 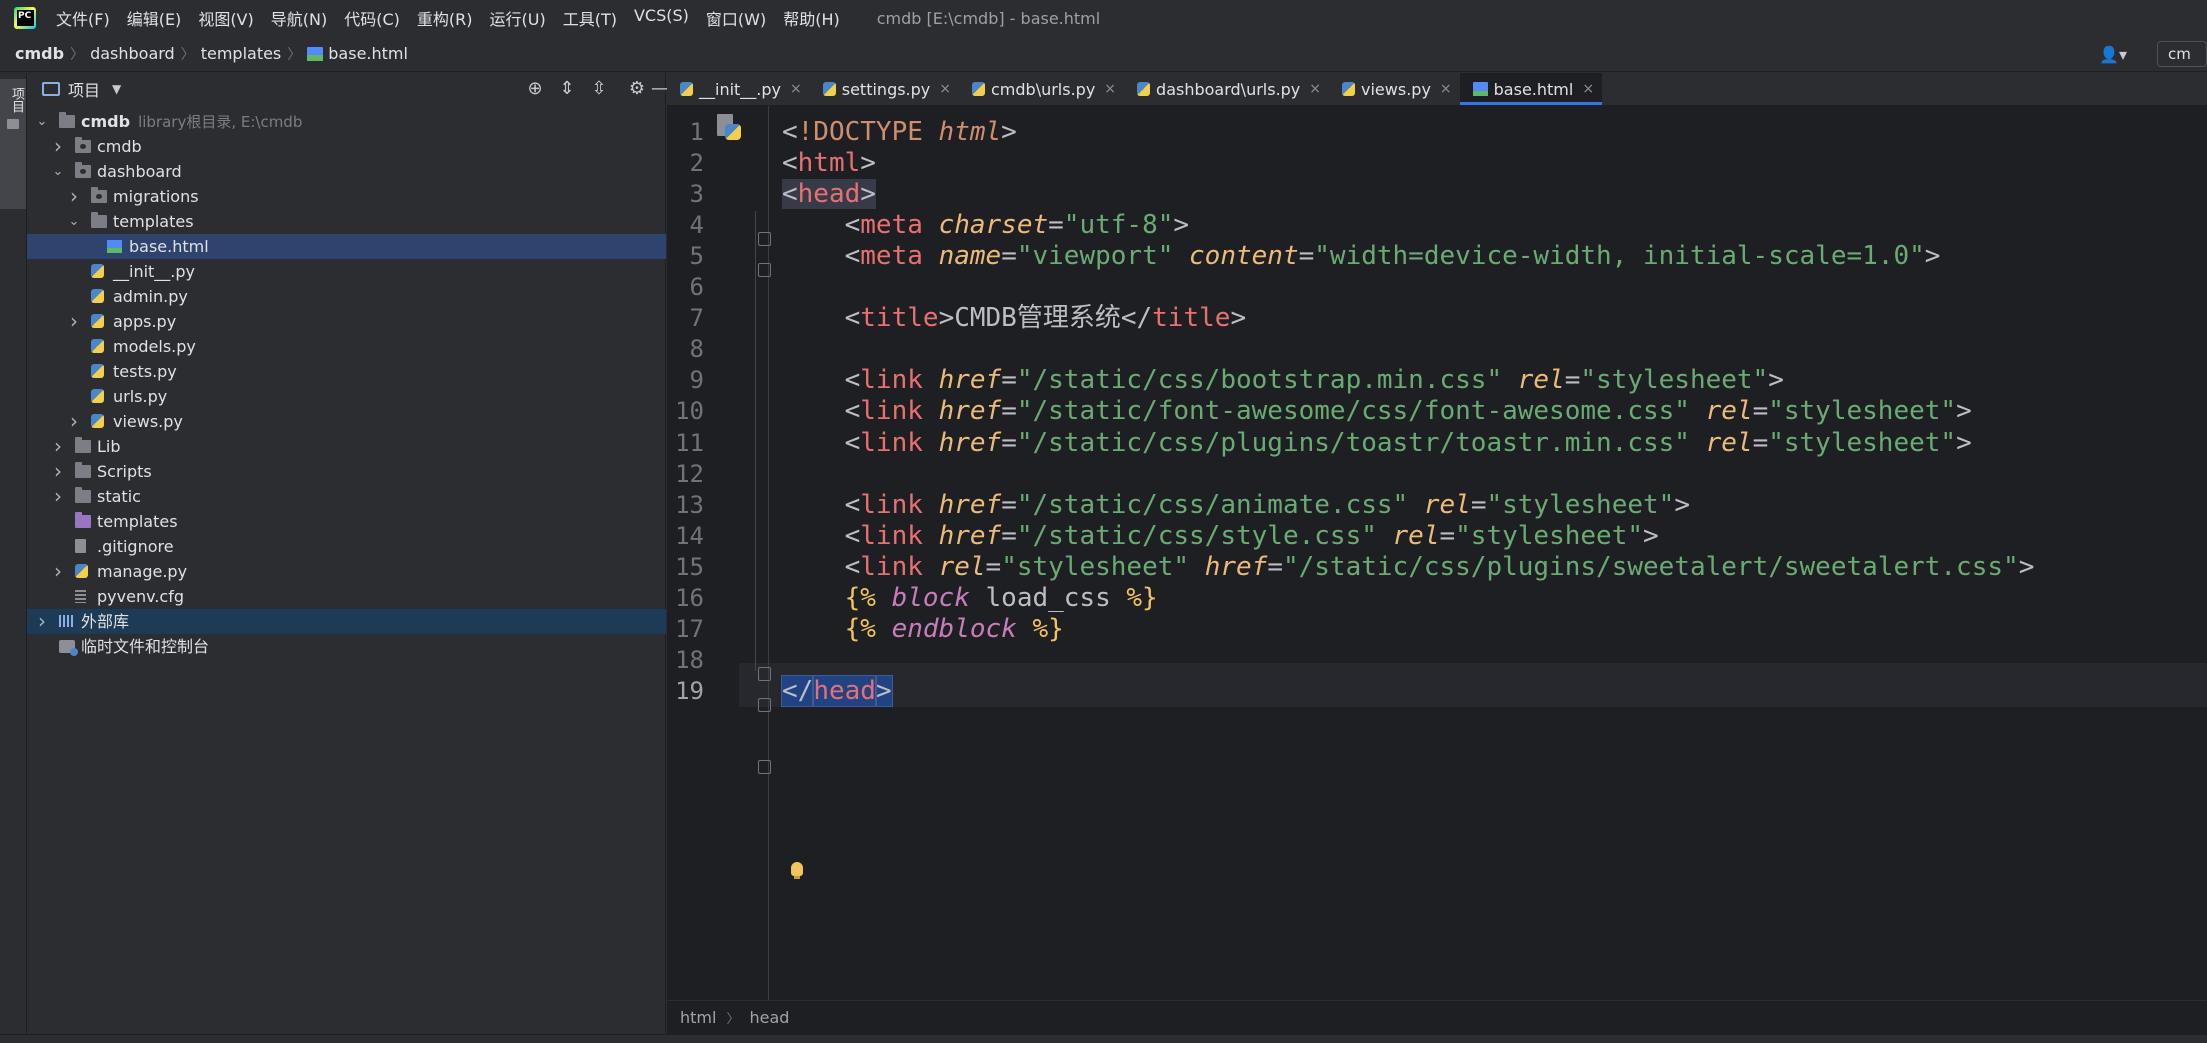 What do you see at coordinates (769, 1017) in the screenshot?
I see `editor-breadcrumb-head: head` at bounding box center [769, 1017].